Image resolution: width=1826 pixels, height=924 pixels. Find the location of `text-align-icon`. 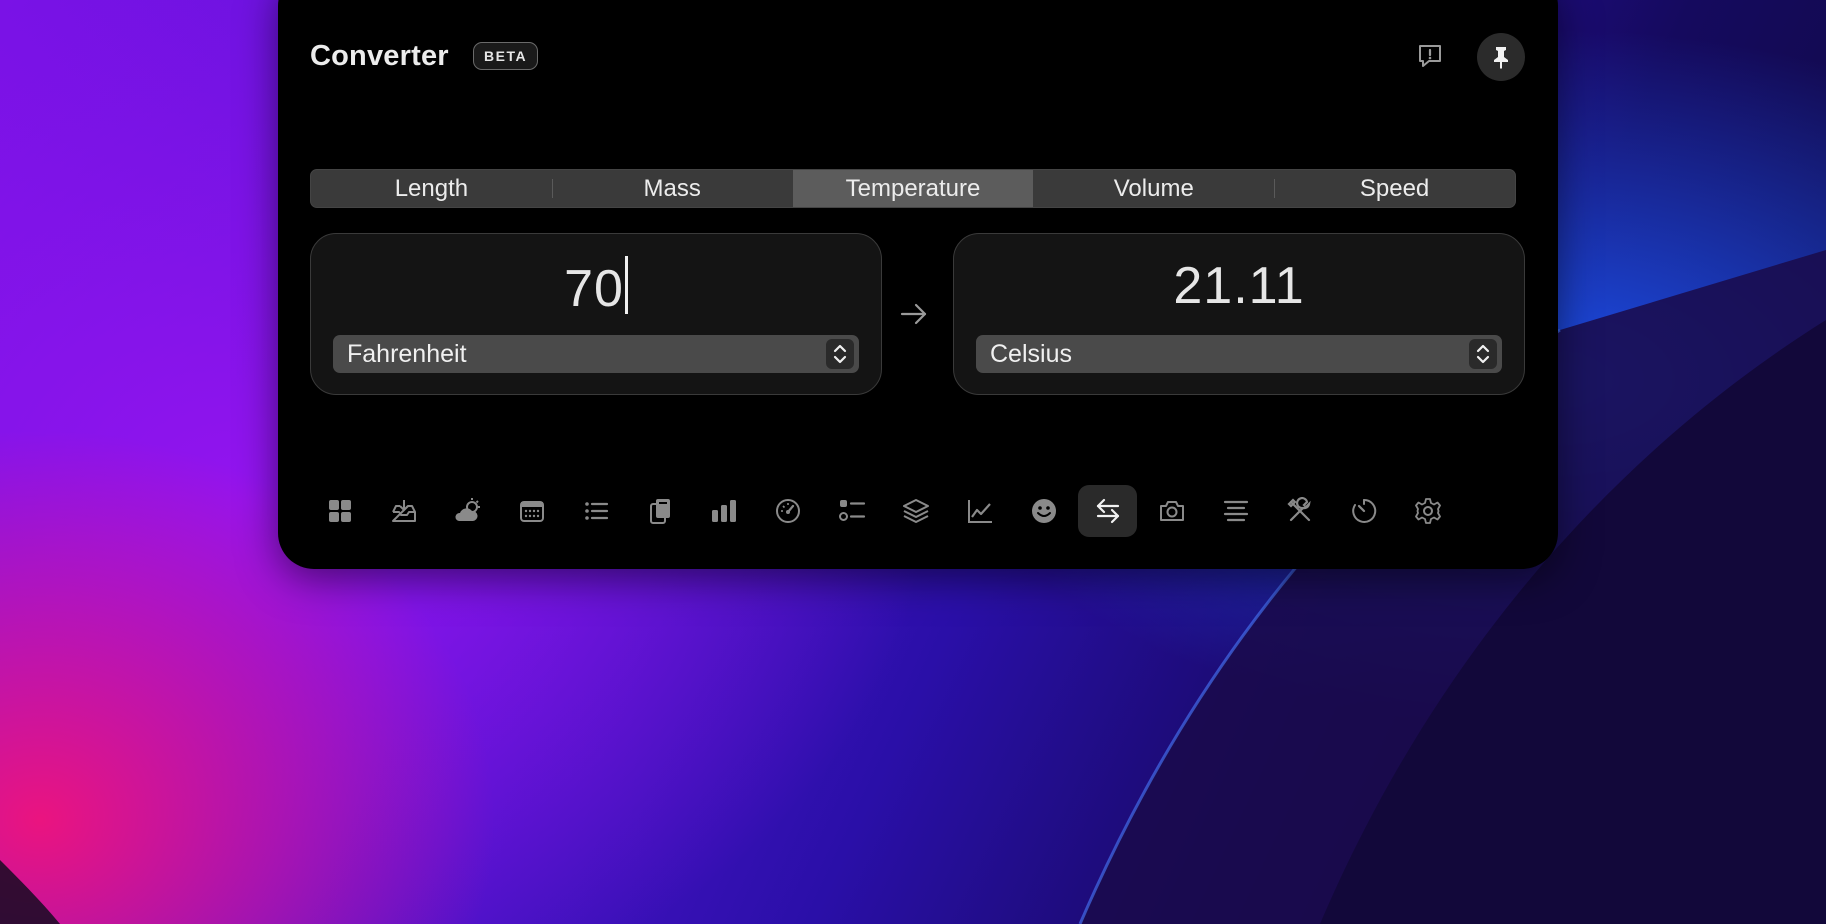

text-align-icon is located at coordinates (1235, 511).